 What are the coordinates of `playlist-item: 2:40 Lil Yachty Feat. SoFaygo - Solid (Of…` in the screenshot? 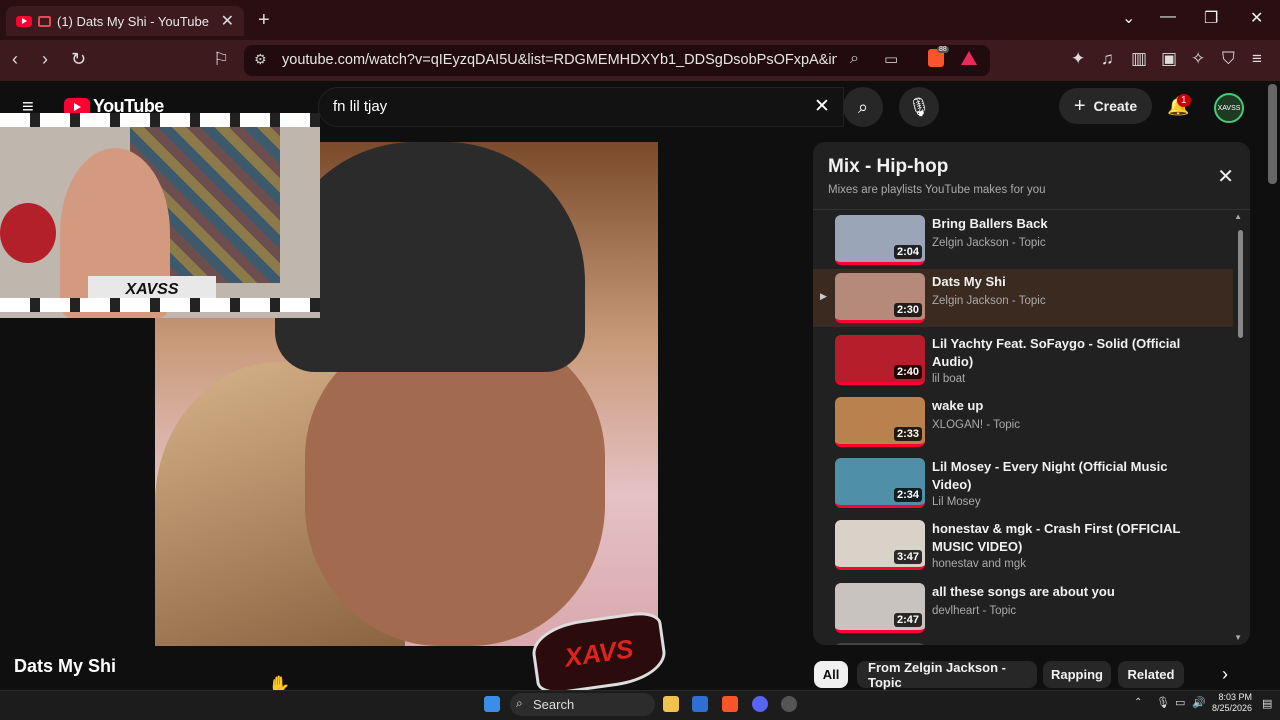 It's located at (1023, 360).